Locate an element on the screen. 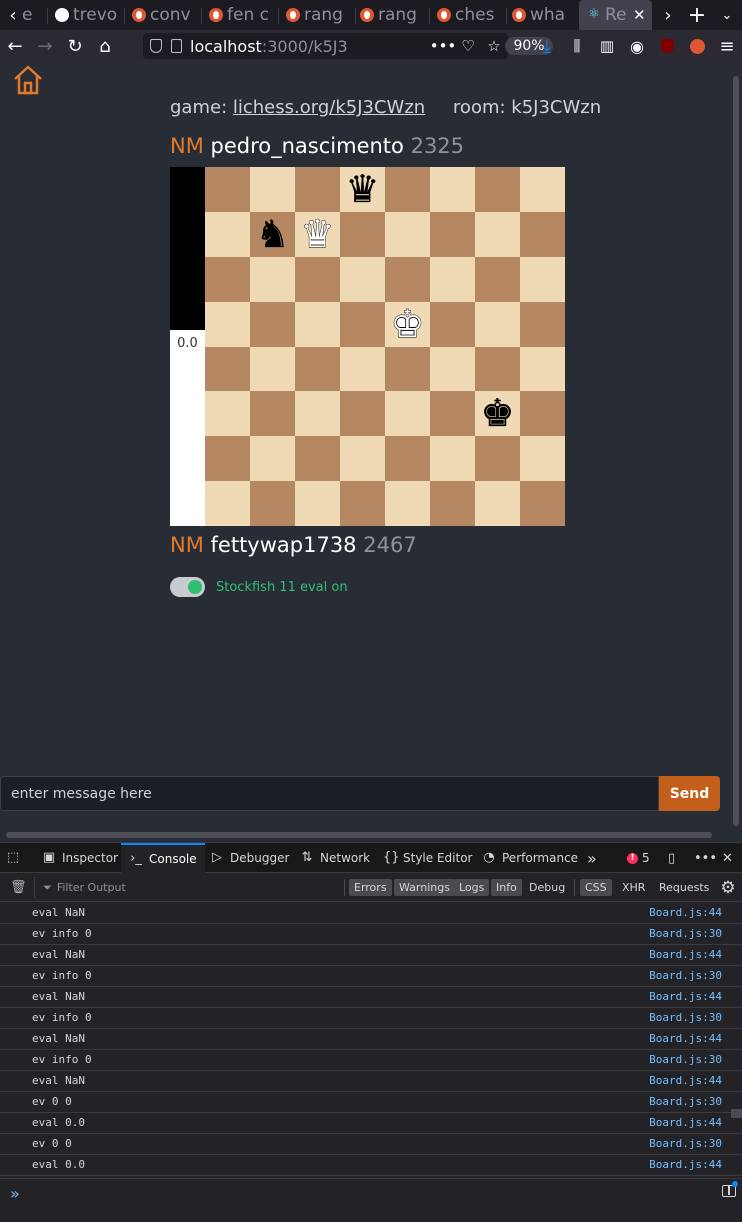 The width and height of the screenshot is (742, 1222). board-square-c5 is located at coordinates (452, 369).